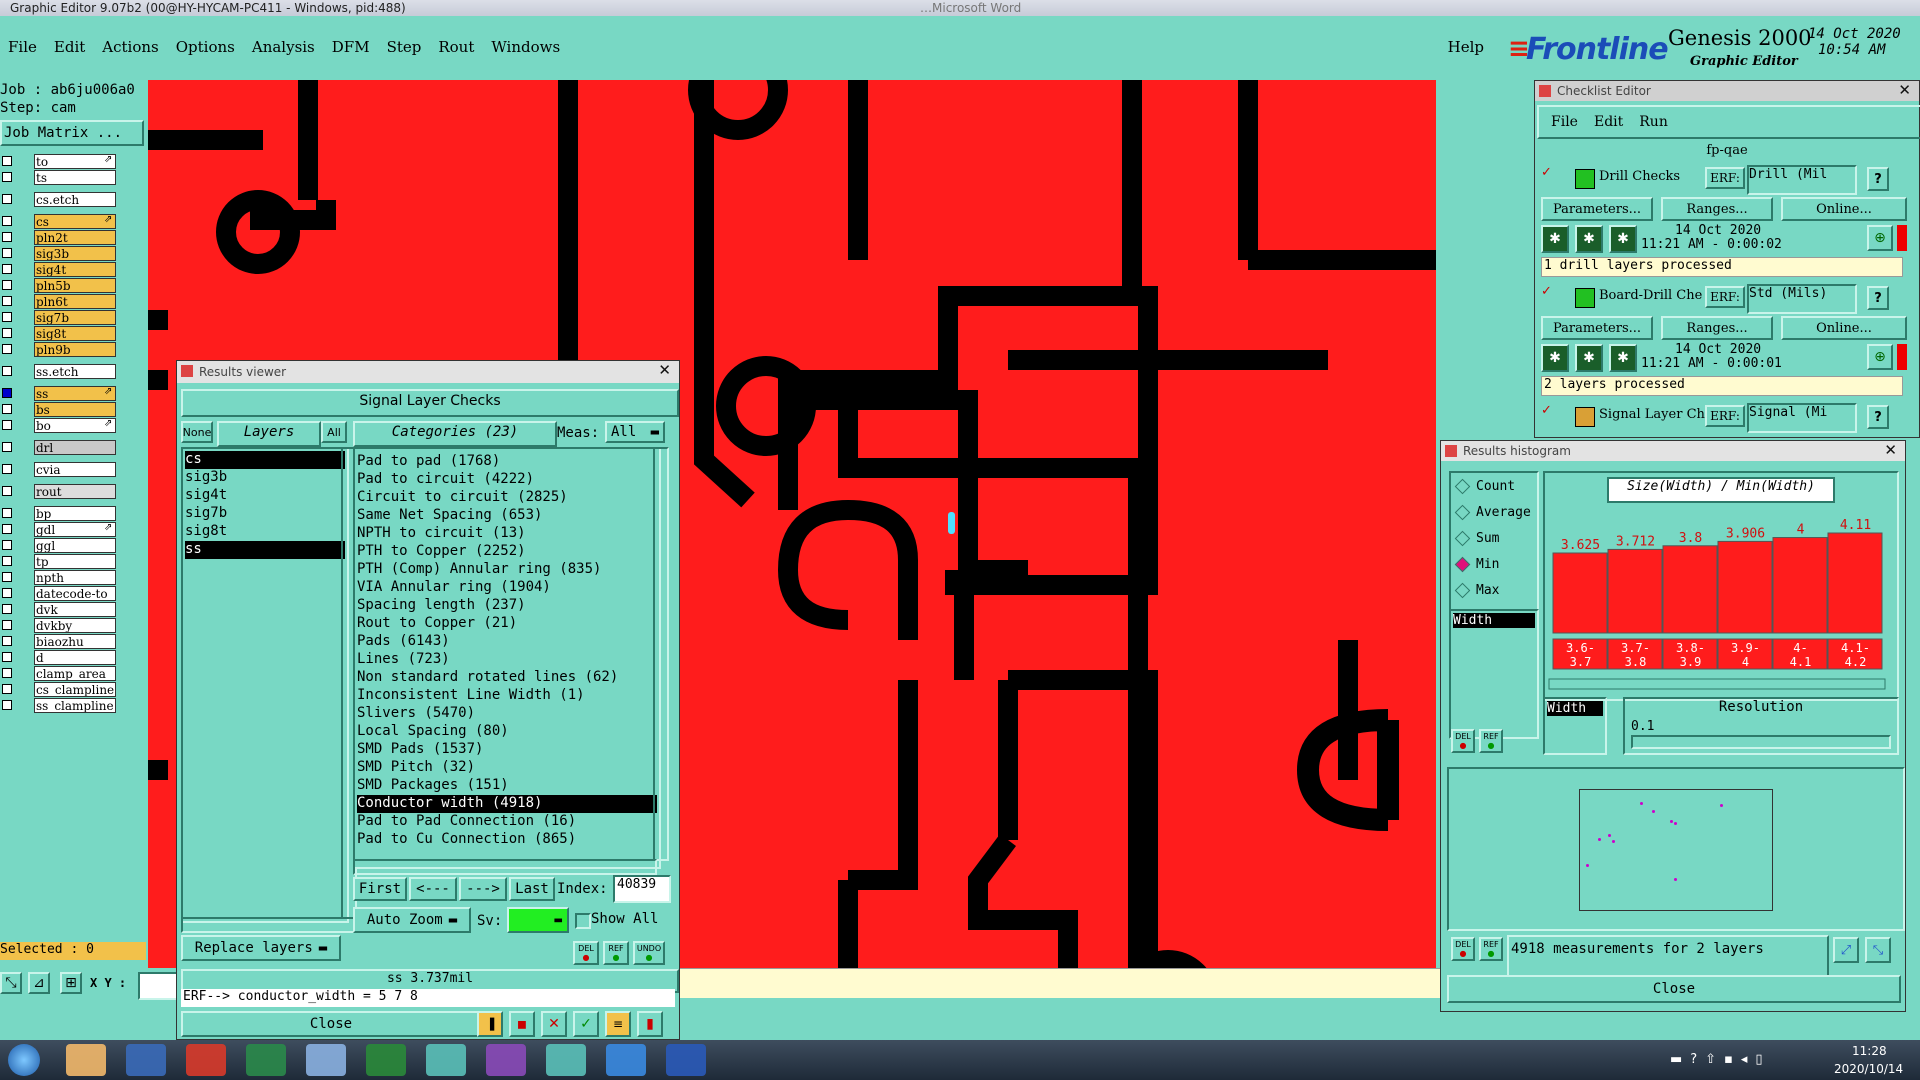 This screenshot has width=1920, height=1080. I want to click on auto-zoom-select: Auto Zoom ▬, so click(412, 920).